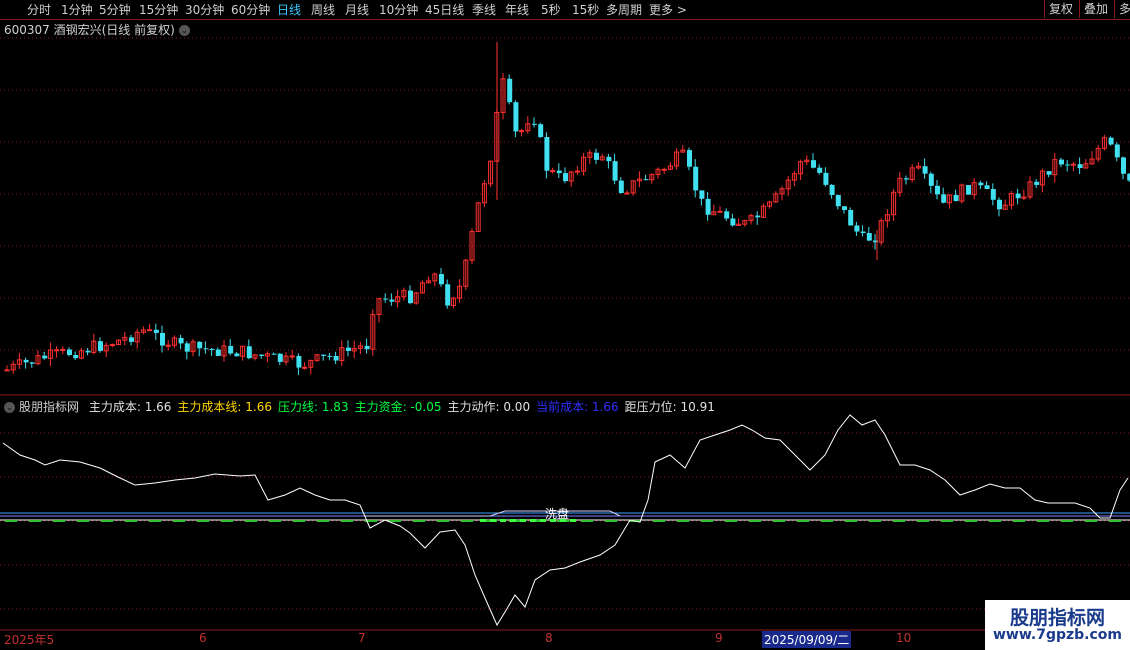 The width and height of the screenshot is (1130, 650). What do you see at coordinates (444, 9) in the screenshot?
I see `period-tab-10: 45日线` at bounding box center [444, 9].